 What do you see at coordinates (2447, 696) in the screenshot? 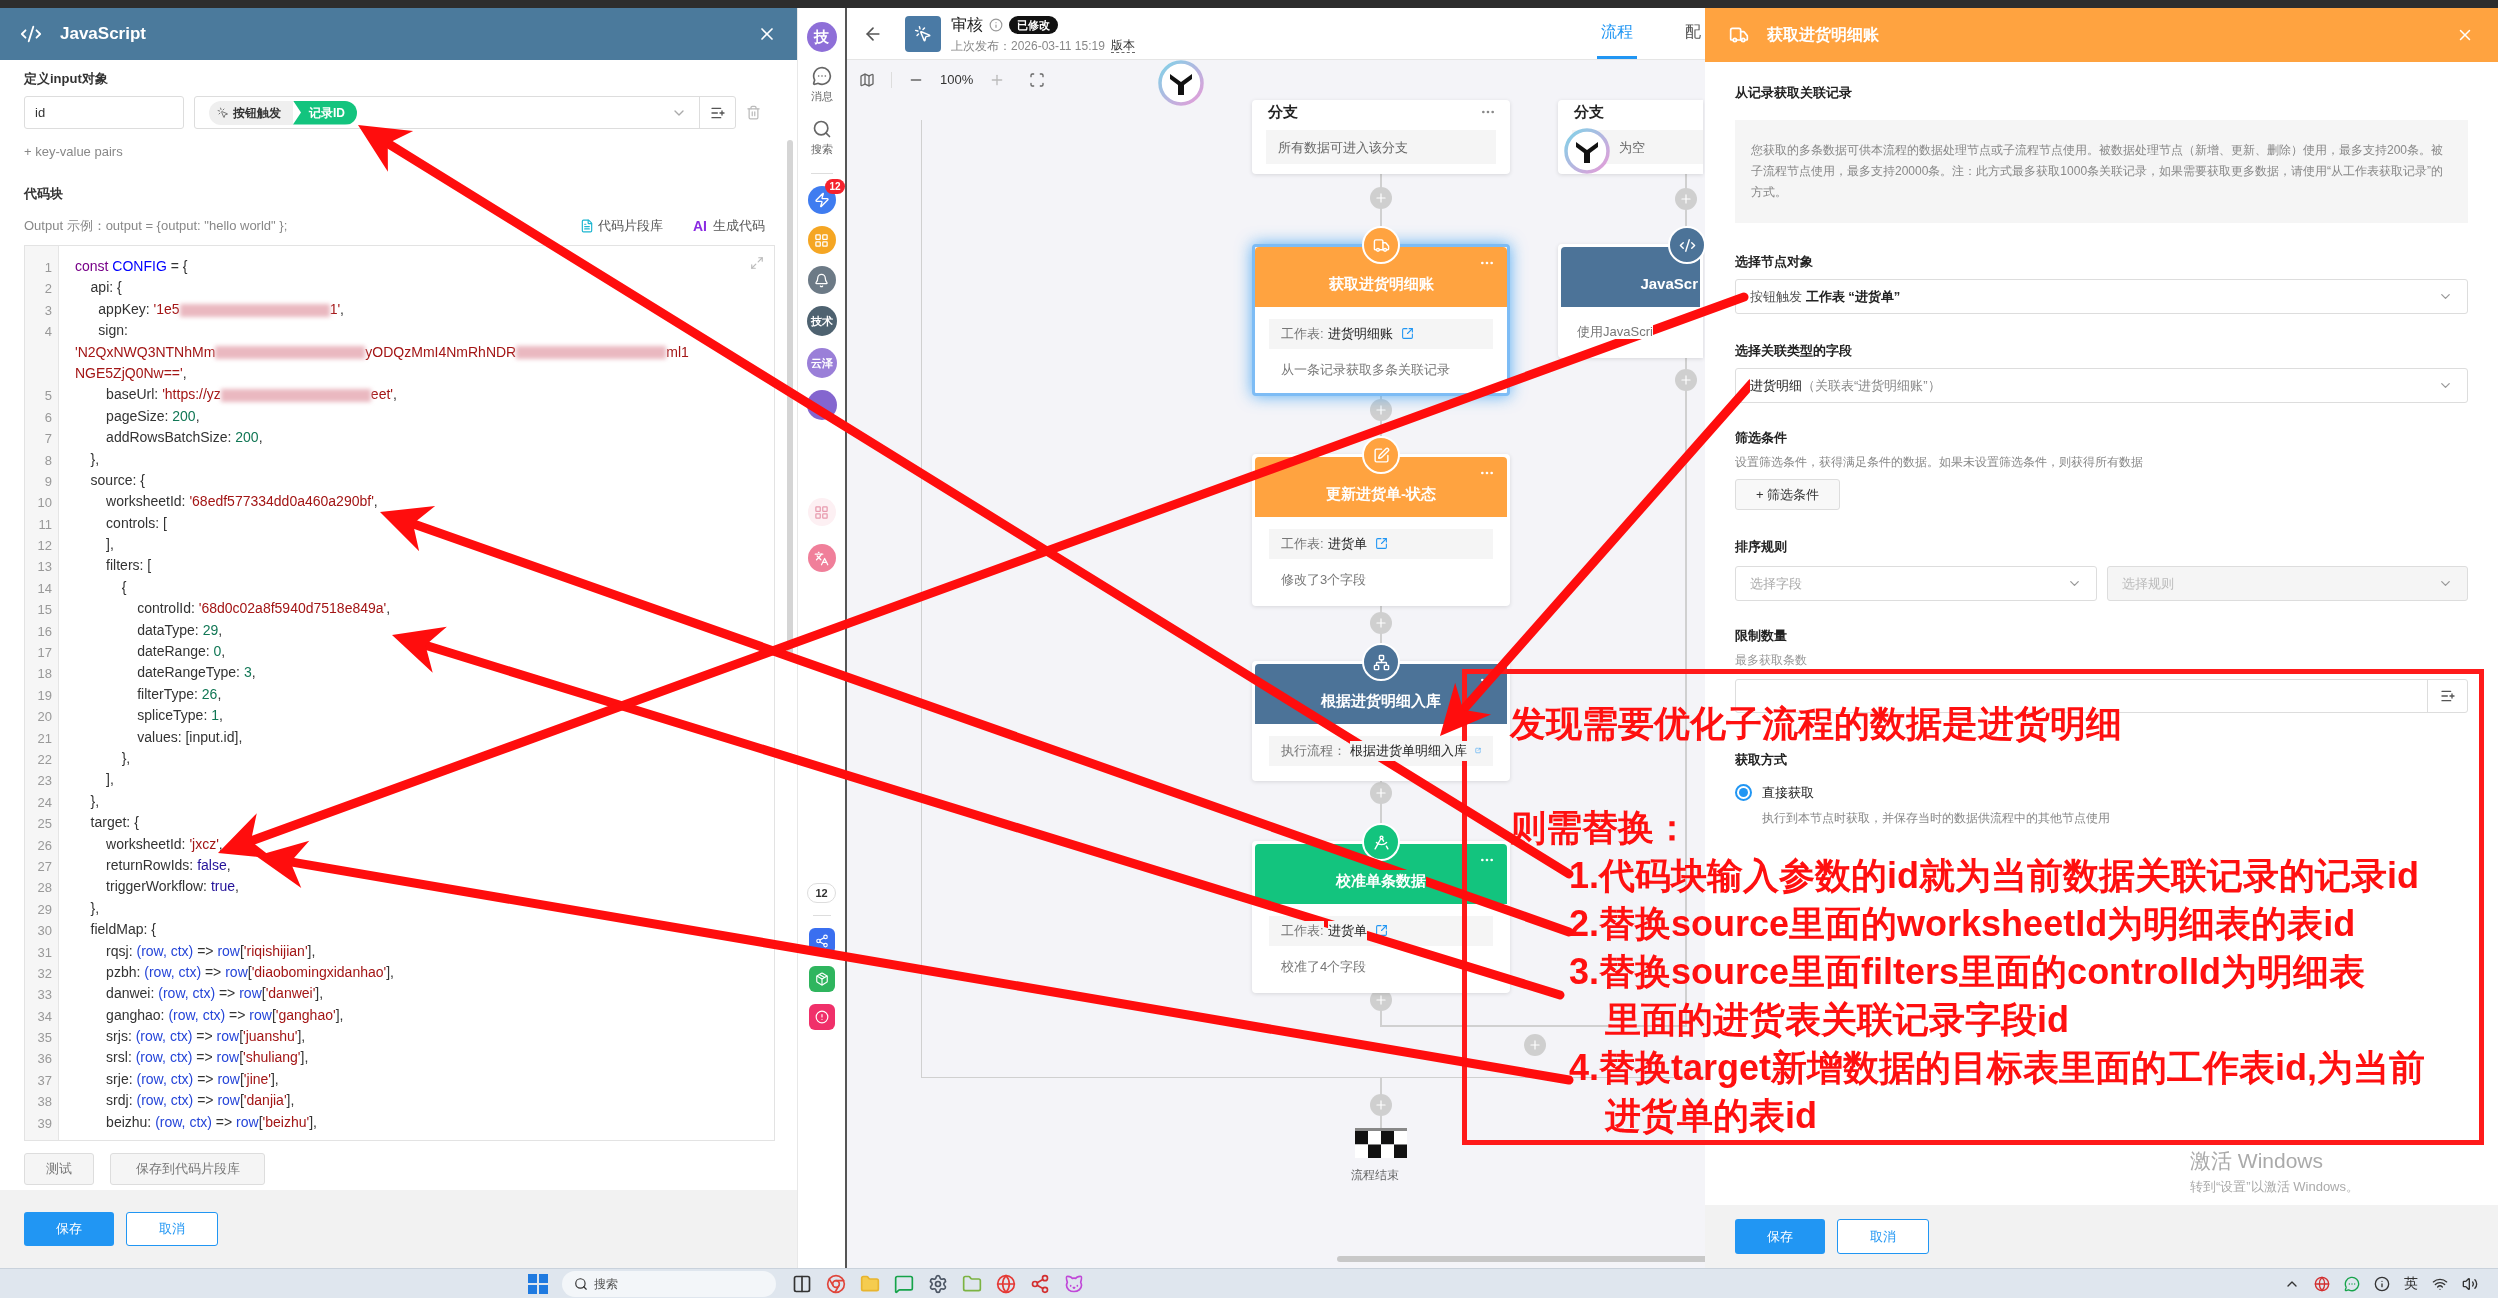
I see `list-add-icon` at bounding box center [2447, 696].